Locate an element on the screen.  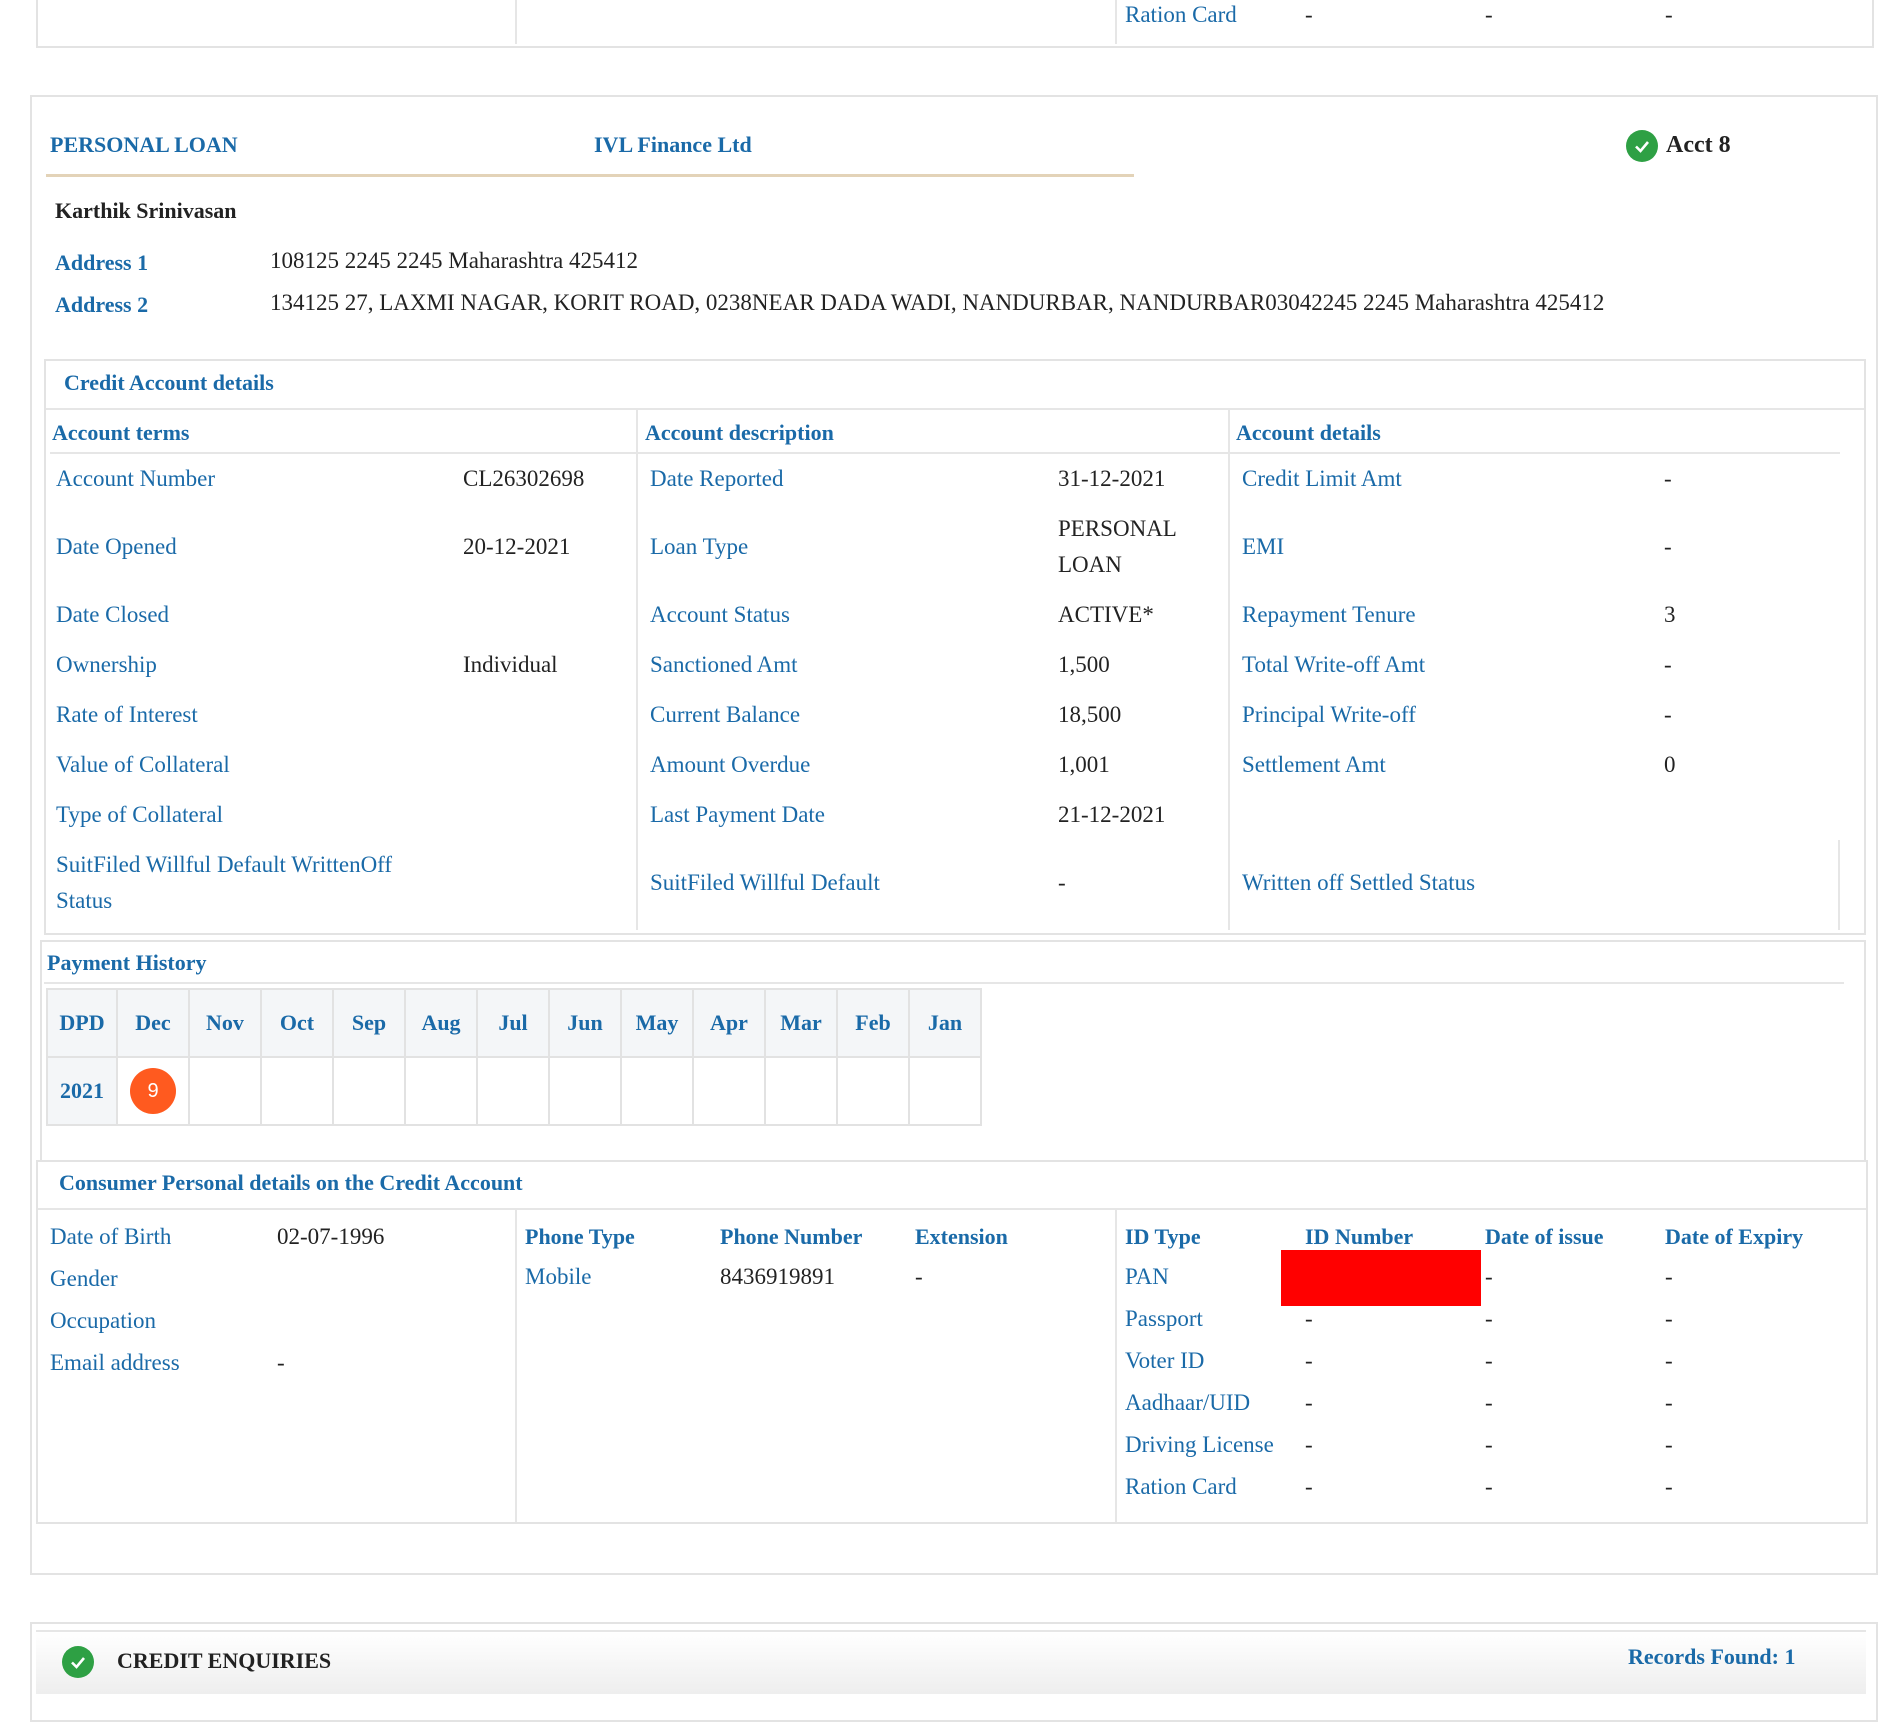
account-status-value: ACTIVE* is located at coordinates (1106, 614).